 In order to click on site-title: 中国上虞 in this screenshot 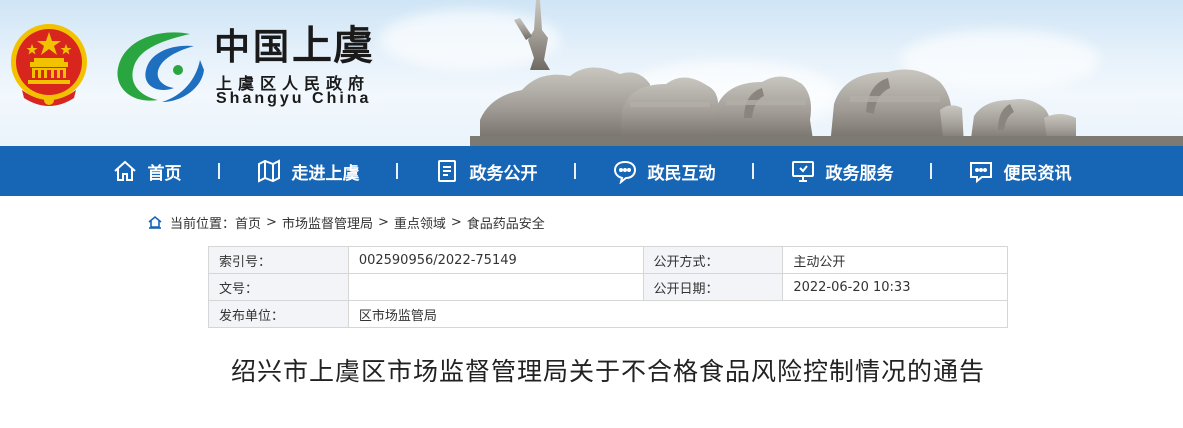, I will do `click(294, 45)`.